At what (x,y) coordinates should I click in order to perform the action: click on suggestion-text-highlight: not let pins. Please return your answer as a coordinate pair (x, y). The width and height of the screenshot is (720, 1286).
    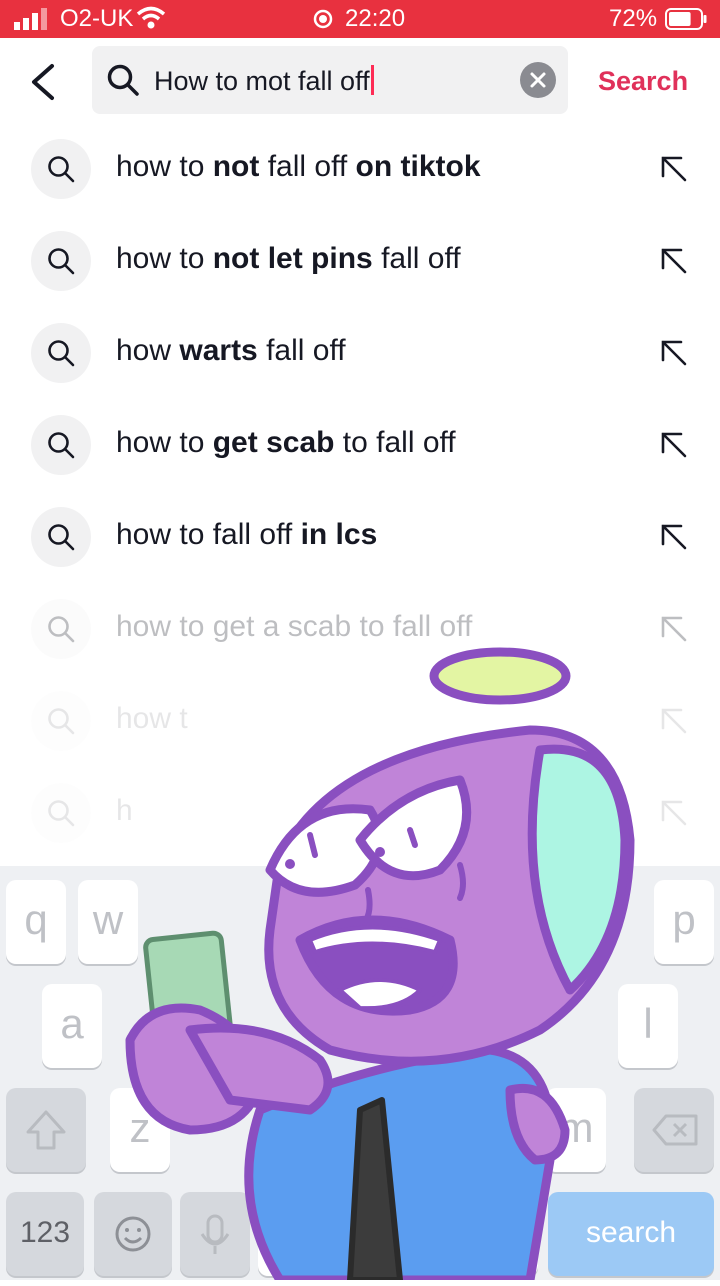
    Looking at the image, I should click on (292, 258).